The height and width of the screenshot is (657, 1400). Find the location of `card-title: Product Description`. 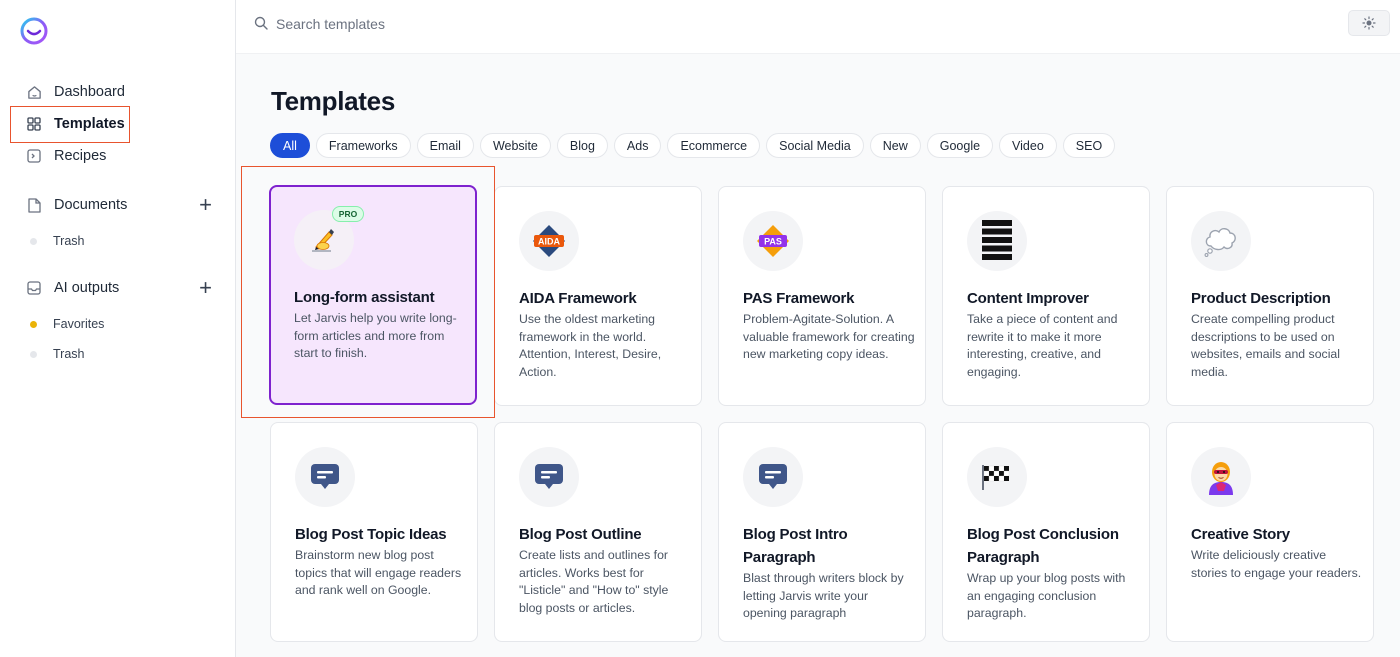

card-title: Product Description is located at coordinates (1261, 298).